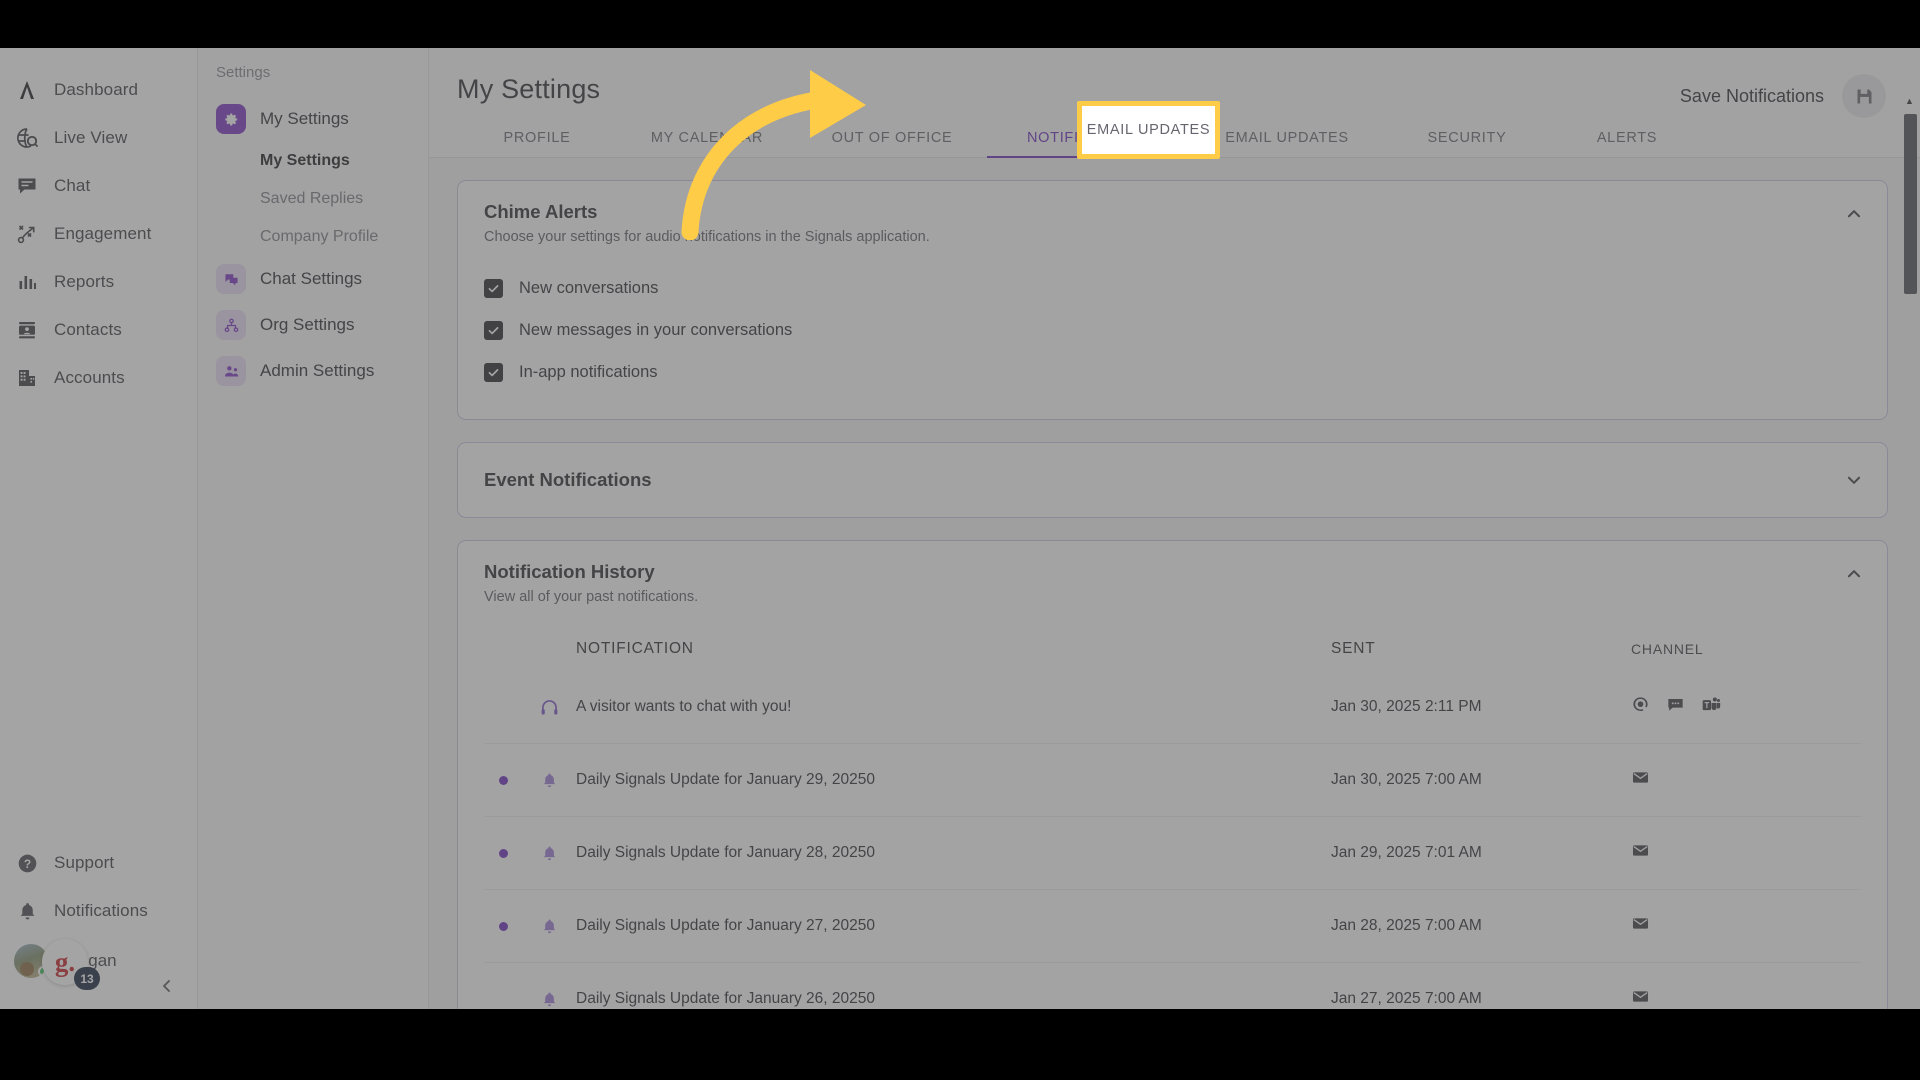 The image size is (1920, 1080). Describe the element at coordinates (91, 137) in the screenshot. I see `sidebar-item-label: Live View` at that location.